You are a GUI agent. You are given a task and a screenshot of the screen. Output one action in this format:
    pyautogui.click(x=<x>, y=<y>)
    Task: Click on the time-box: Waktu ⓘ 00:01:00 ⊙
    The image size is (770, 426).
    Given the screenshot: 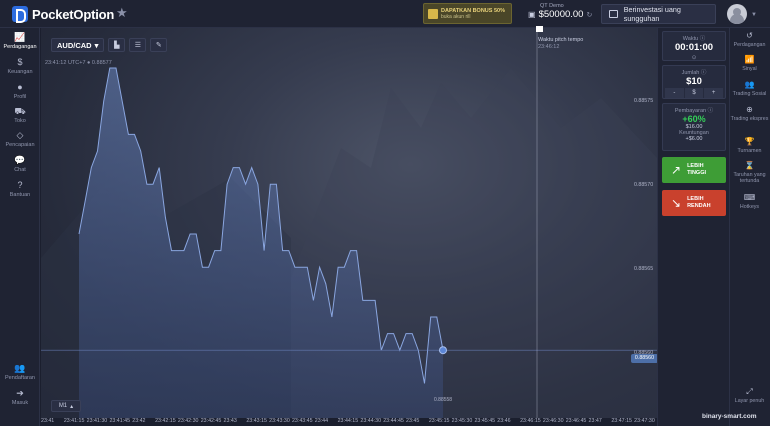 What is the action you would take?
    pyautogui.click(x=694, y=46)
    